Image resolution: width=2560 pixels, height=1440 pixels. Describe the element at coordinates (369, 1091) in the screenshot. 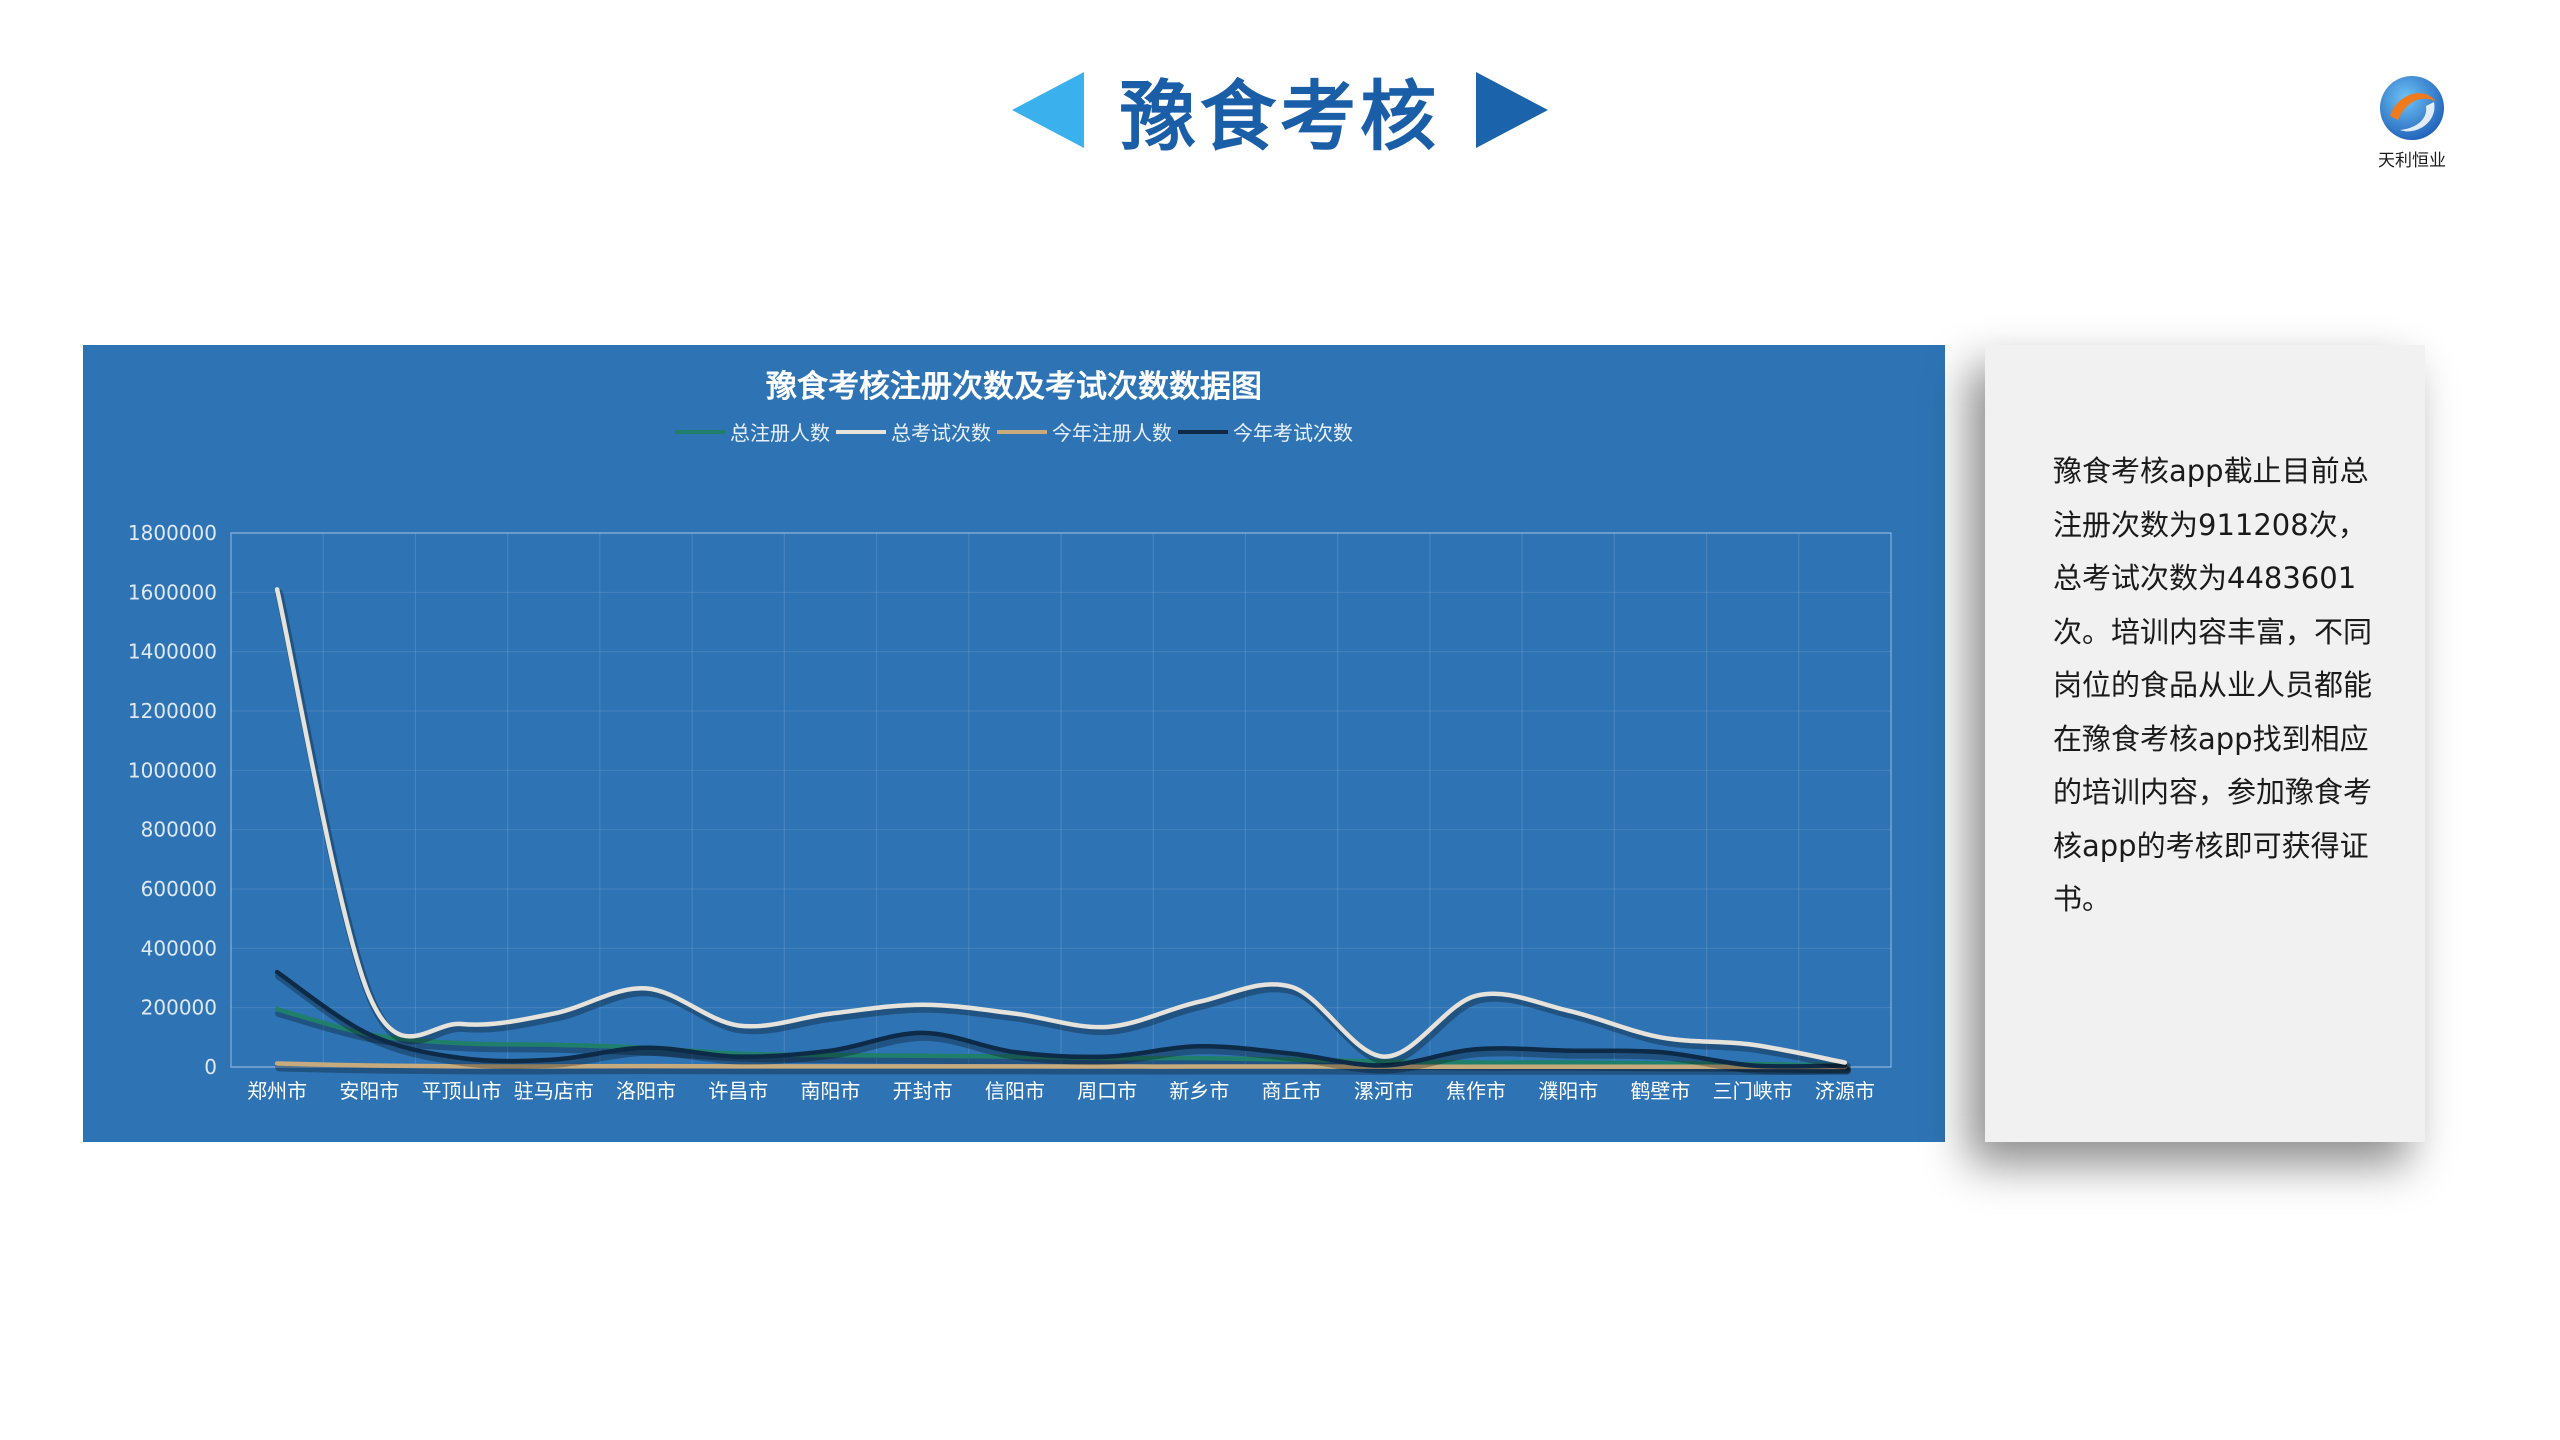

I see `x-tick-label: 安阳市` at that location.